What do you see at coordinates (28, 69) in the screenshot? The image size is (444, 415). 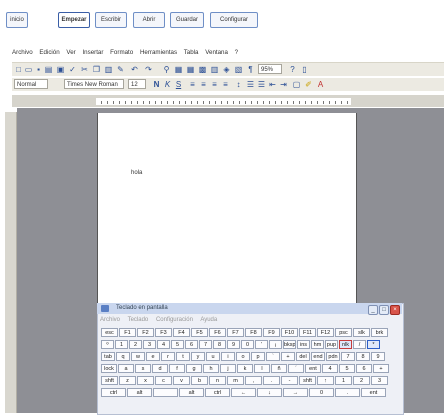 I see `open-folder-icon: ▭` at bounding box center [28, 69].